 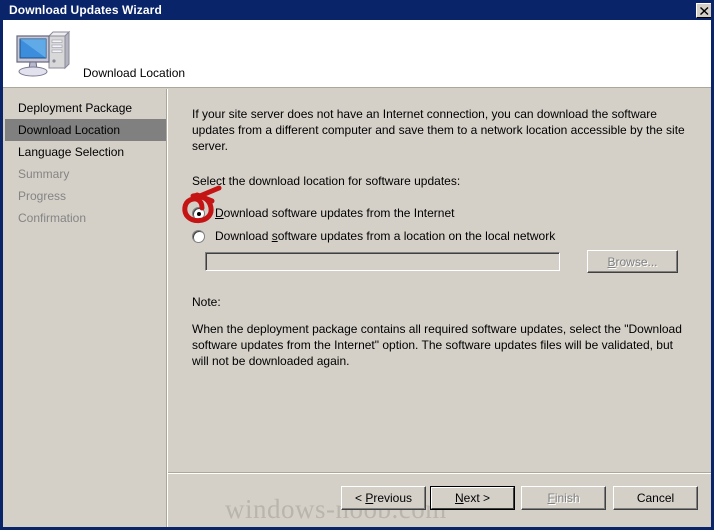 What do you see at coordinates (44, 174) in the screenshot?
I see `sidebar-item-label: Summary` at bounding box center [44, 174].